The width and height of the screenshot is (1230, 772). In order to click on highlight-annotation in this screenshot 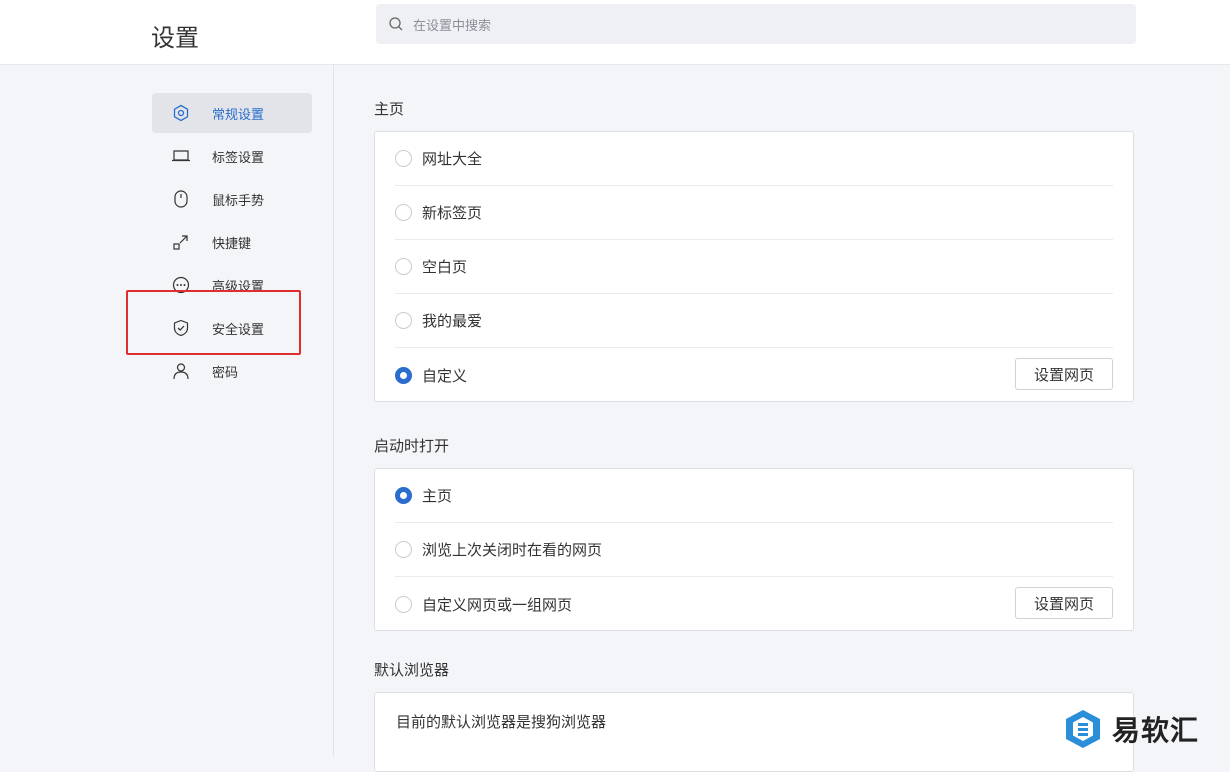, I will do `click(213, 322)`.